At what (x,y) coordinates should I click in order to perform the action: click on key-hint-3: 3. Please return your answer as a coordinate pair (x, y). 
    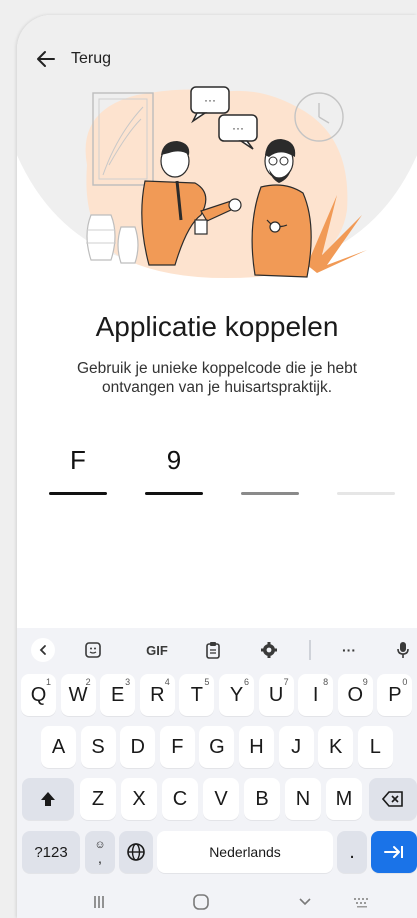
    Looking at the image, I should click on (128, 682).